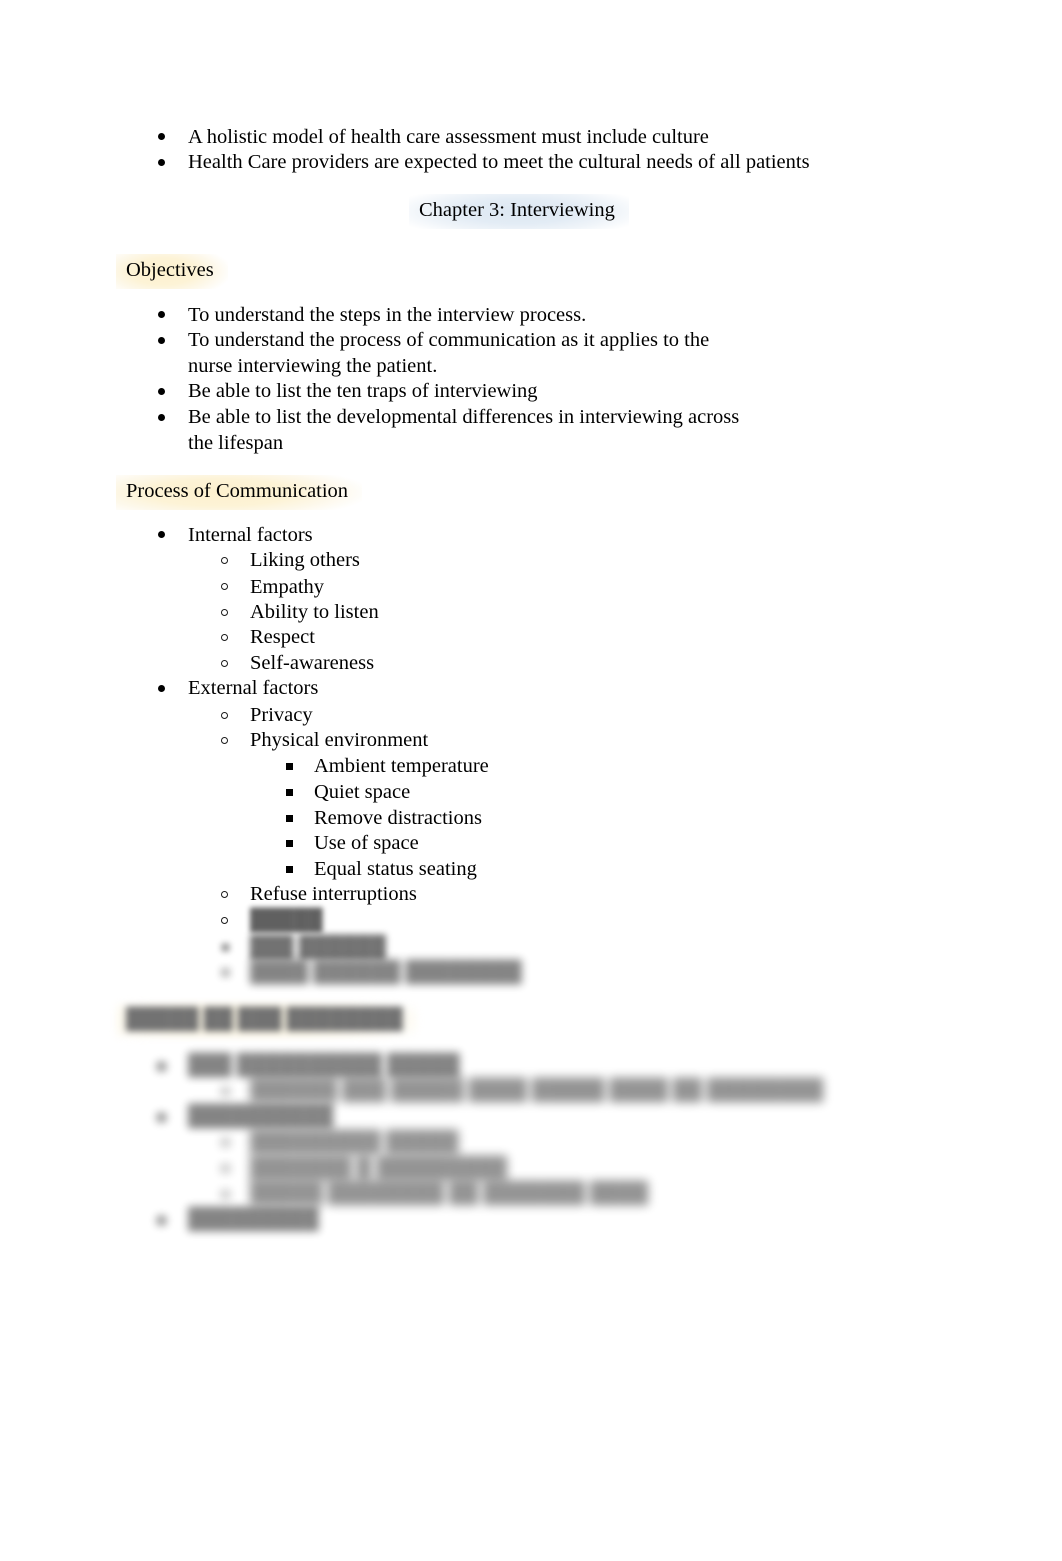 The height and width of the screenshot is (1561, 1062). What do you see at coordinates (282, 637) in the screenshot?
I see `internal-factor-item: Respect` at bounding box center [282, 637].